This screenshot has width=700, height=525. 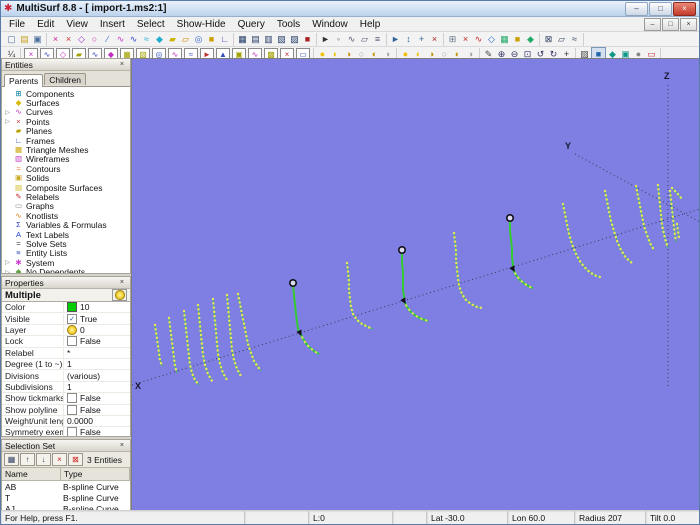 What do you see at coordinates (97, 376) in the screenshot?
I see `property-value: (various)` at bounding box center [97, 376].